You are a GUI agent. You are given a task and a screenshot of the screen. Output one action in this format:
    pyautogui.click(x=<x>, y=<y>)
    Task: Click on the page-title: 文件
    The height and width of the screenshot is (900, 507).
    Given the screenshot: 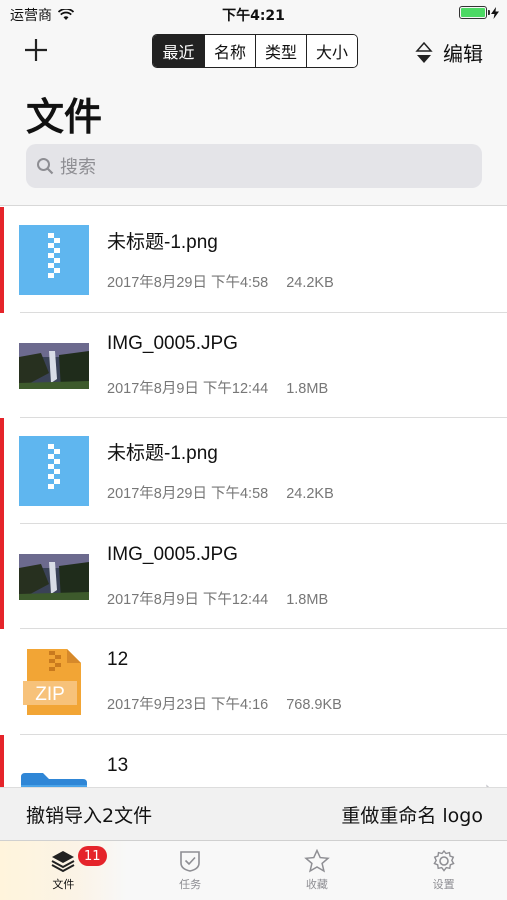 What is the action you would take?
    pyautogui.click(x=64, y=117)
    